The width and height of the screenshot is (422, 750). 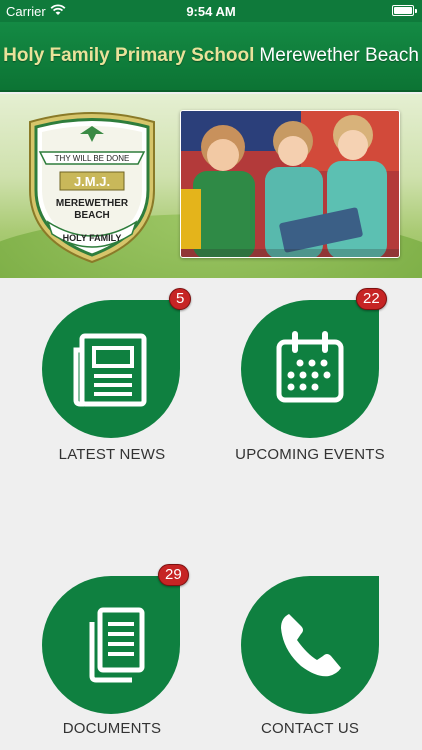 I want to click on crest-scroll: HOLY FAMILY, so click(x=92, y=238).